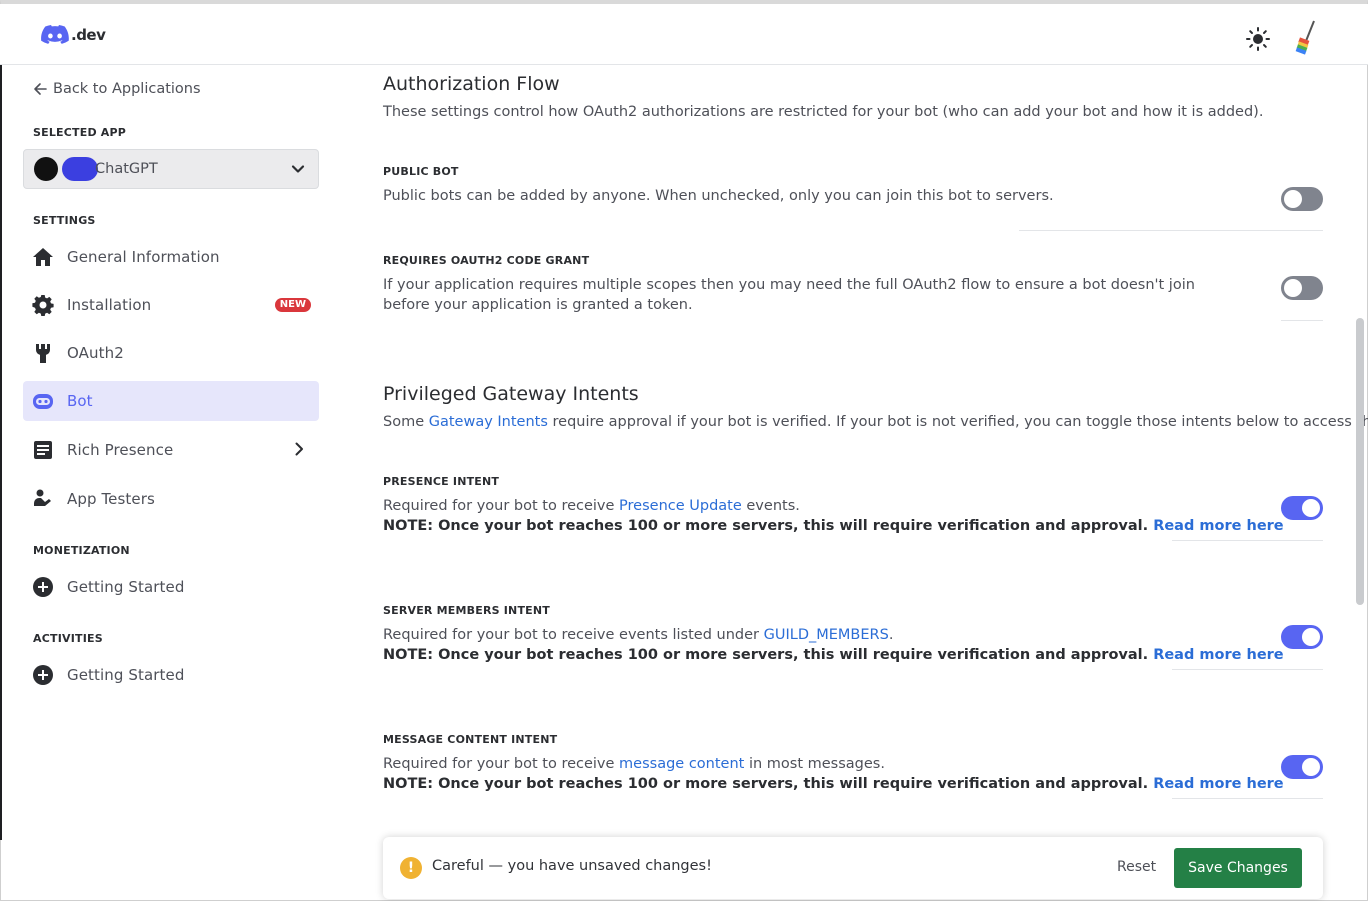 Image resolution: width=1368 pixels, height=901 pixels. Describe the element at coordinates (43, 305) in the screenshot. I see `gear-icon` at that location.